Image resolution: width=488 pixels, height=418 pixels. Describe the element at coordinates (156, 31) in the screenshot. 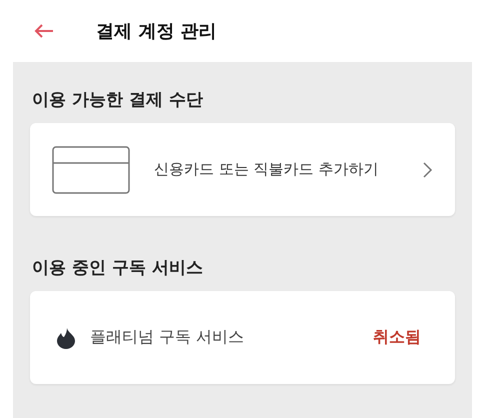

I see `page-title: 결제 계정 관리` at that location.